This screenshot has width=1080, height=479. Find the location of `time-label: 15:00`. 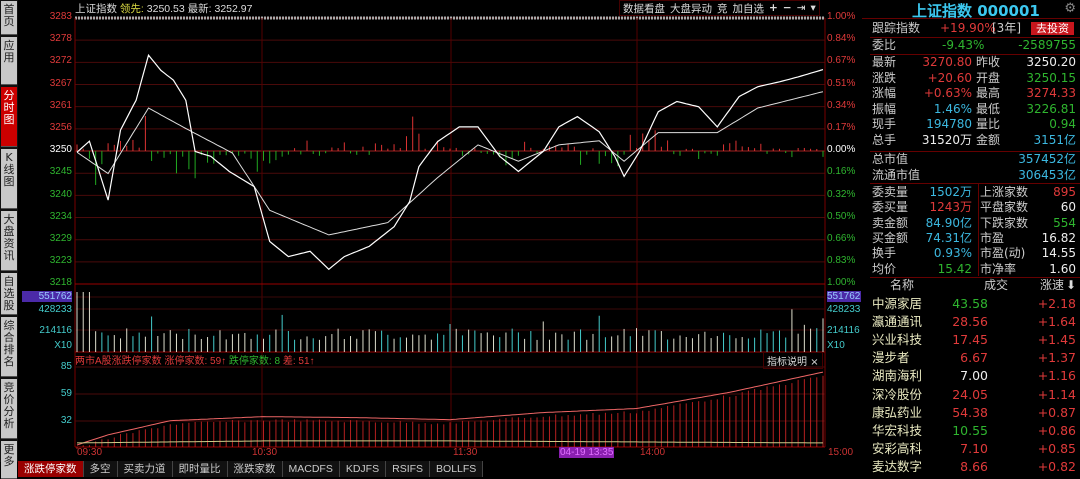

time-label: 15:00 is located at coordinates (841, 452).